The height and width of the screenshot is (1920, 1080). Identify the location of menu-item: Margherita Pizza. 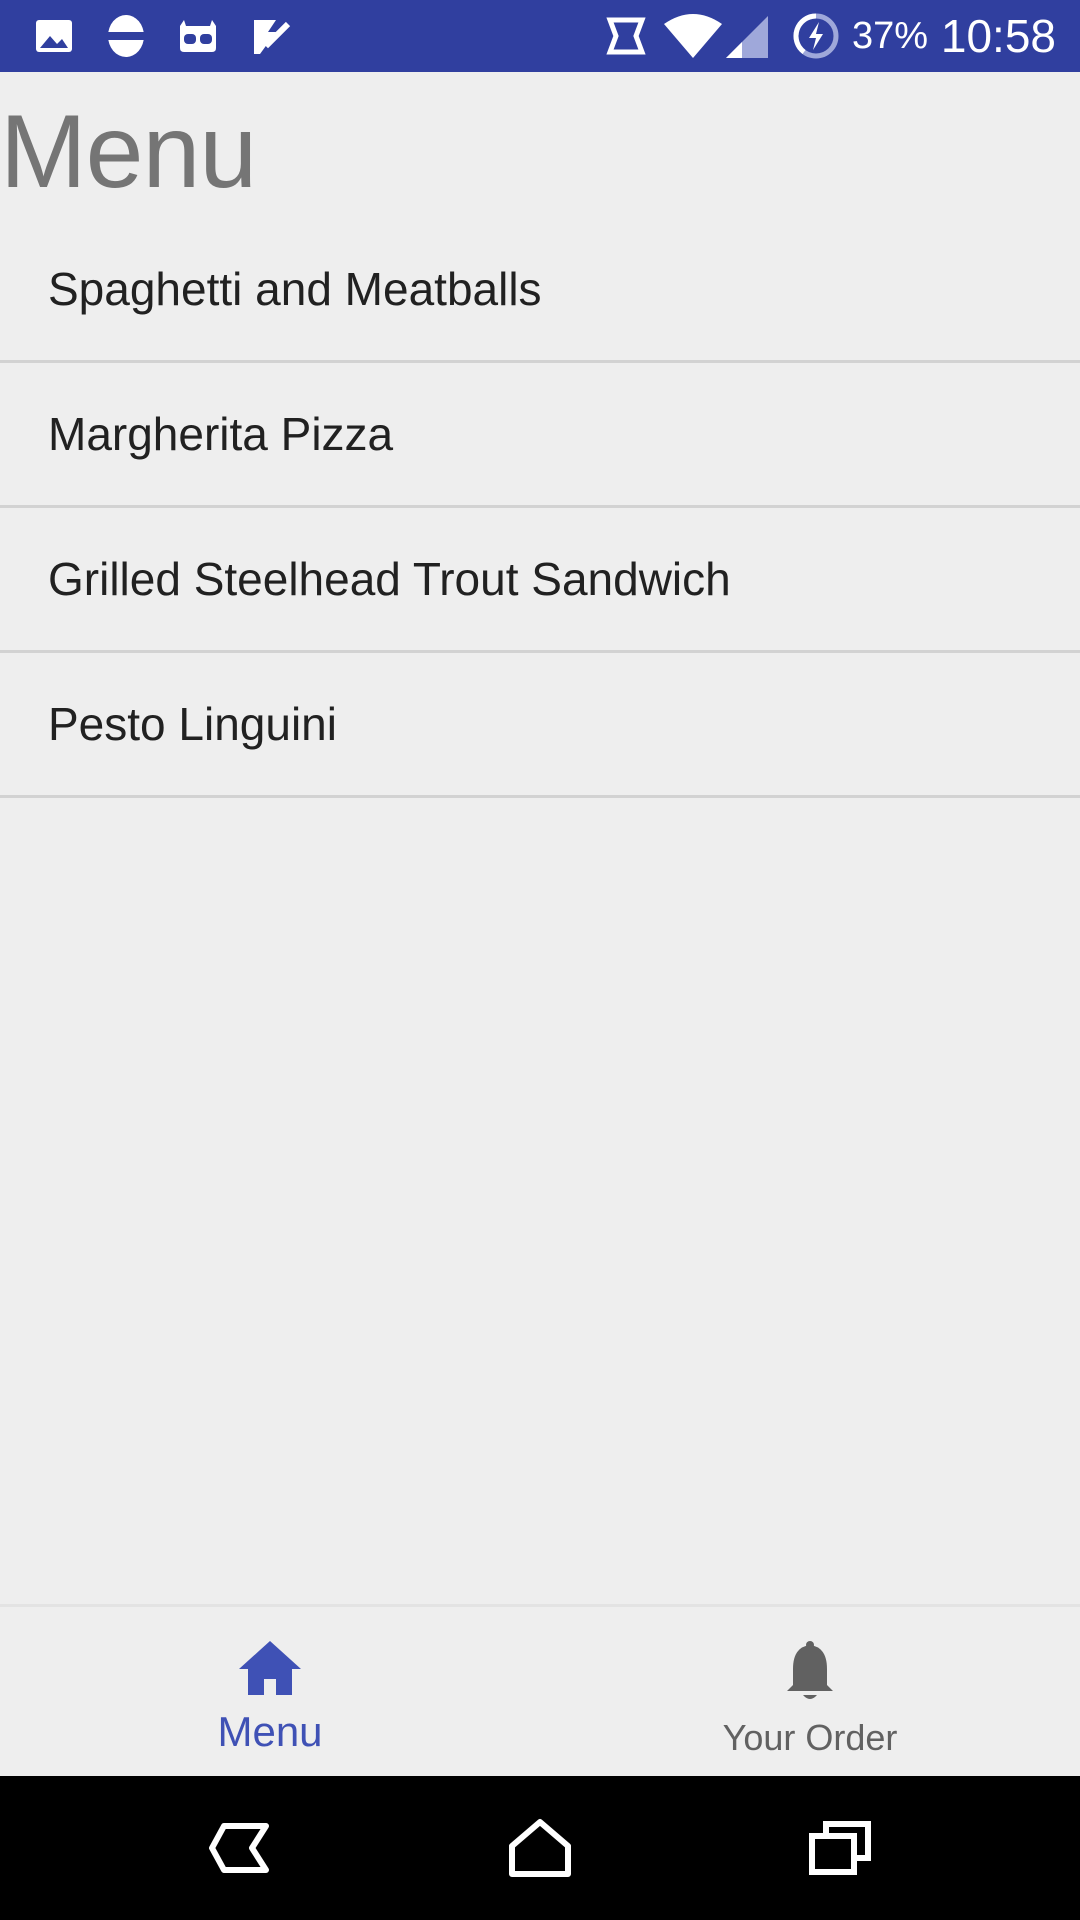
(540, 435).